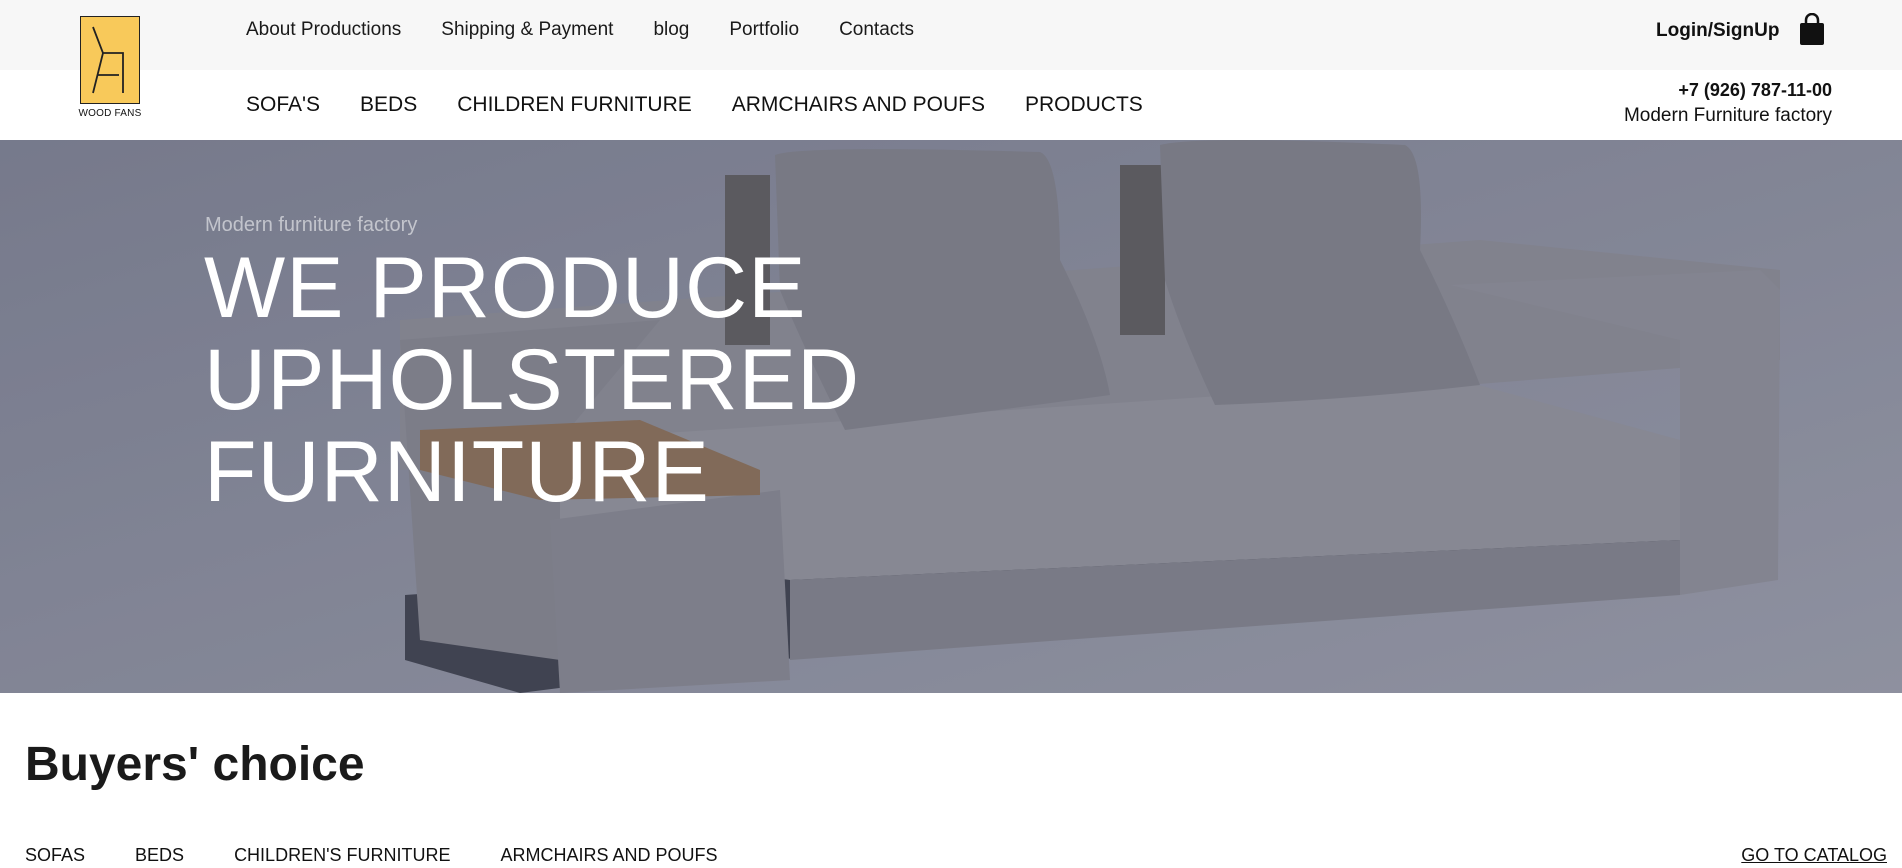 The image size is (1902, 868). What do you see at coordinates (110, 113) in the screenshot?
I see `logo-text: WOOD FANS` at bounding box center [110, 113].